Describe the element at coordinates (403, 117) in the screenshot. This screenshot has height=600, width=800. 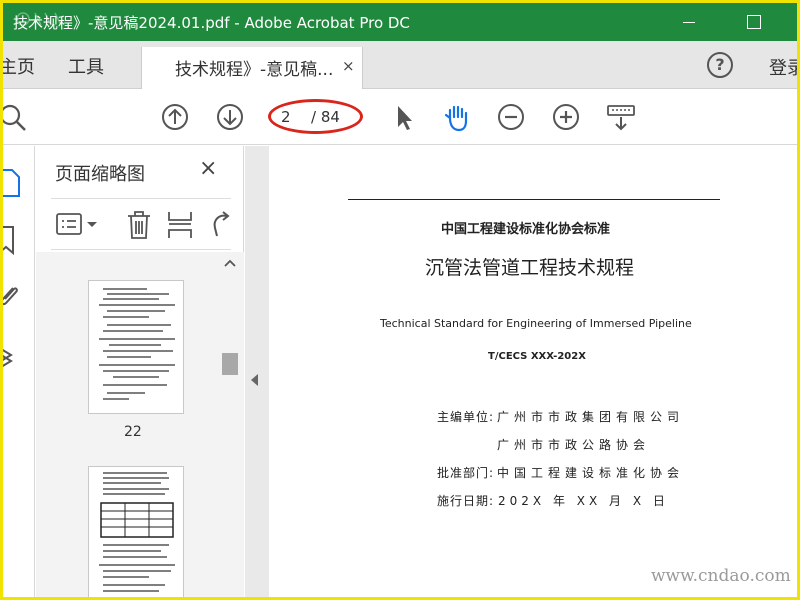
I see `select-arrow-icon` at that location.